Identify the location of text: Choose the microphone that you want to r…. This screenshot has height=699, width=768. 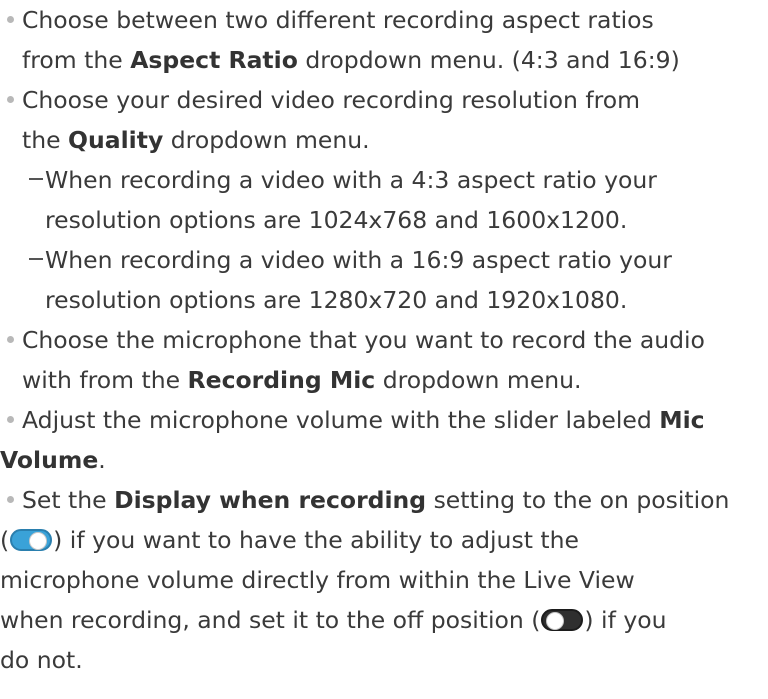
(363, 340).